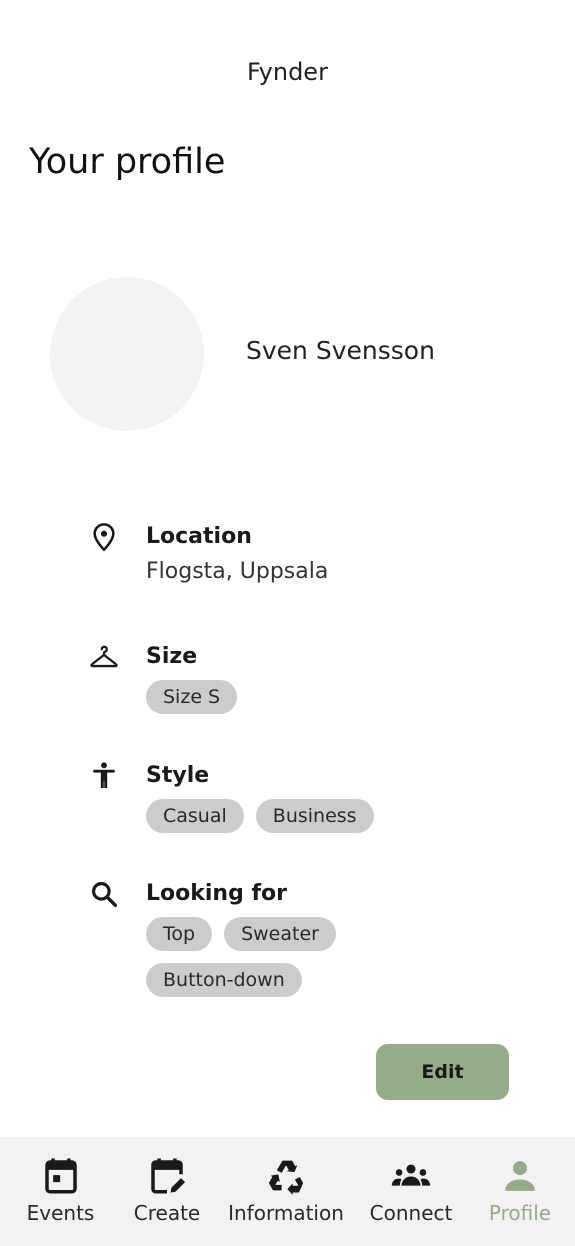  I want to click on nav-item-connect: Connect, so click(411, 1191).